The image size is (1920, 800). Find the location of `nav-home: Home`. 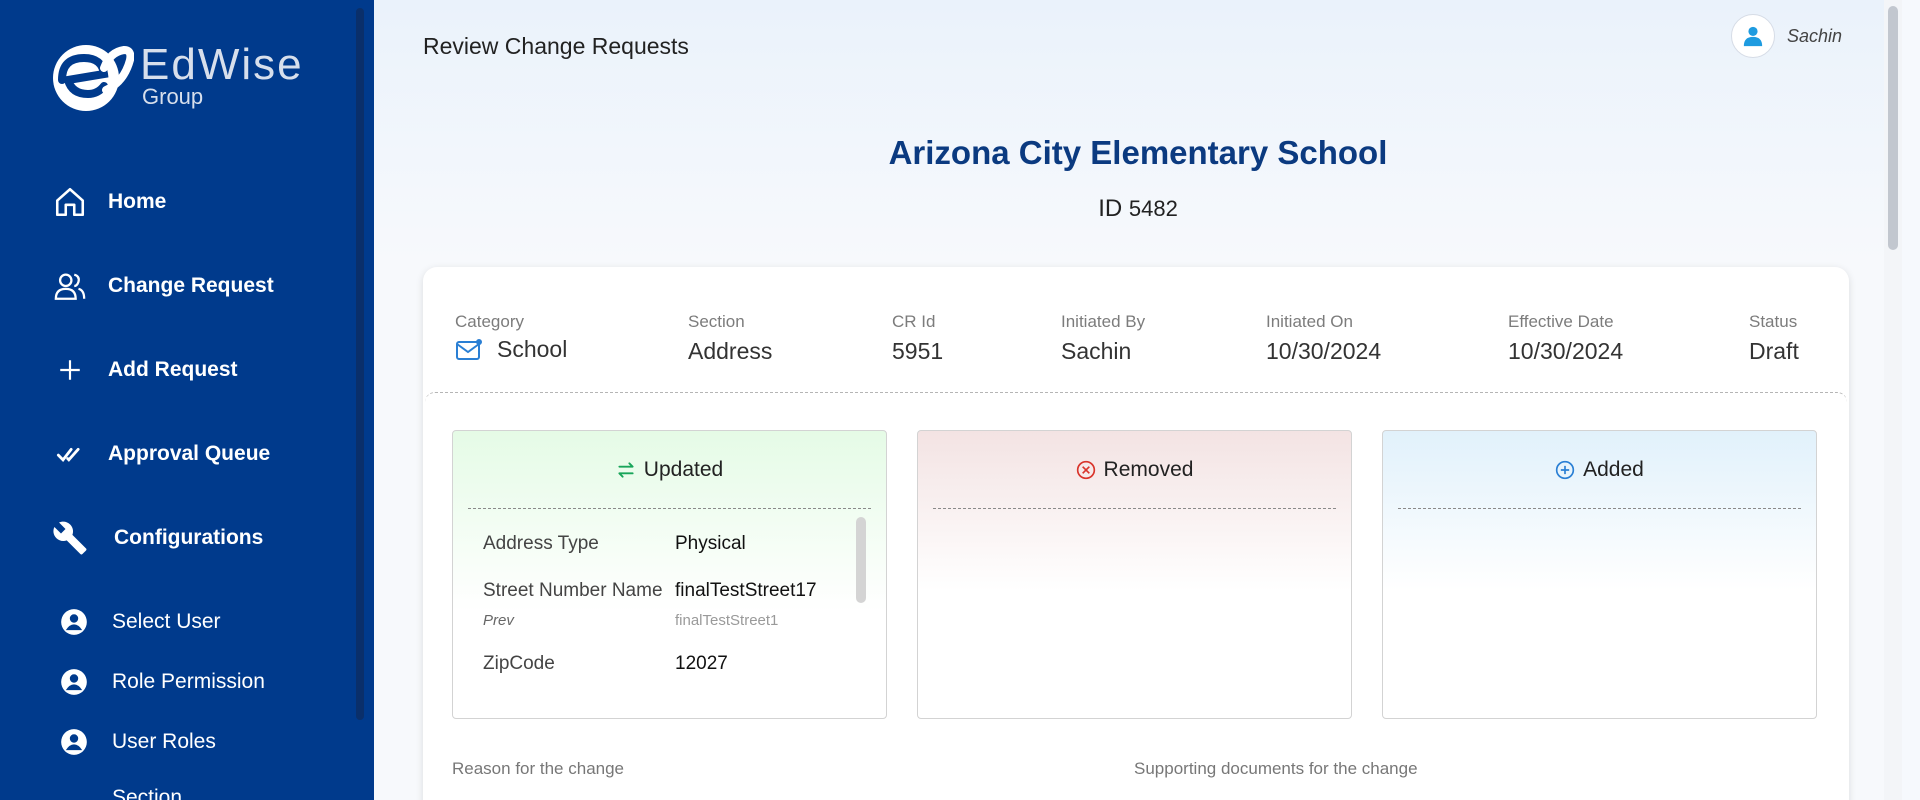

nav-home: Home is located at coordinates (108, 202).